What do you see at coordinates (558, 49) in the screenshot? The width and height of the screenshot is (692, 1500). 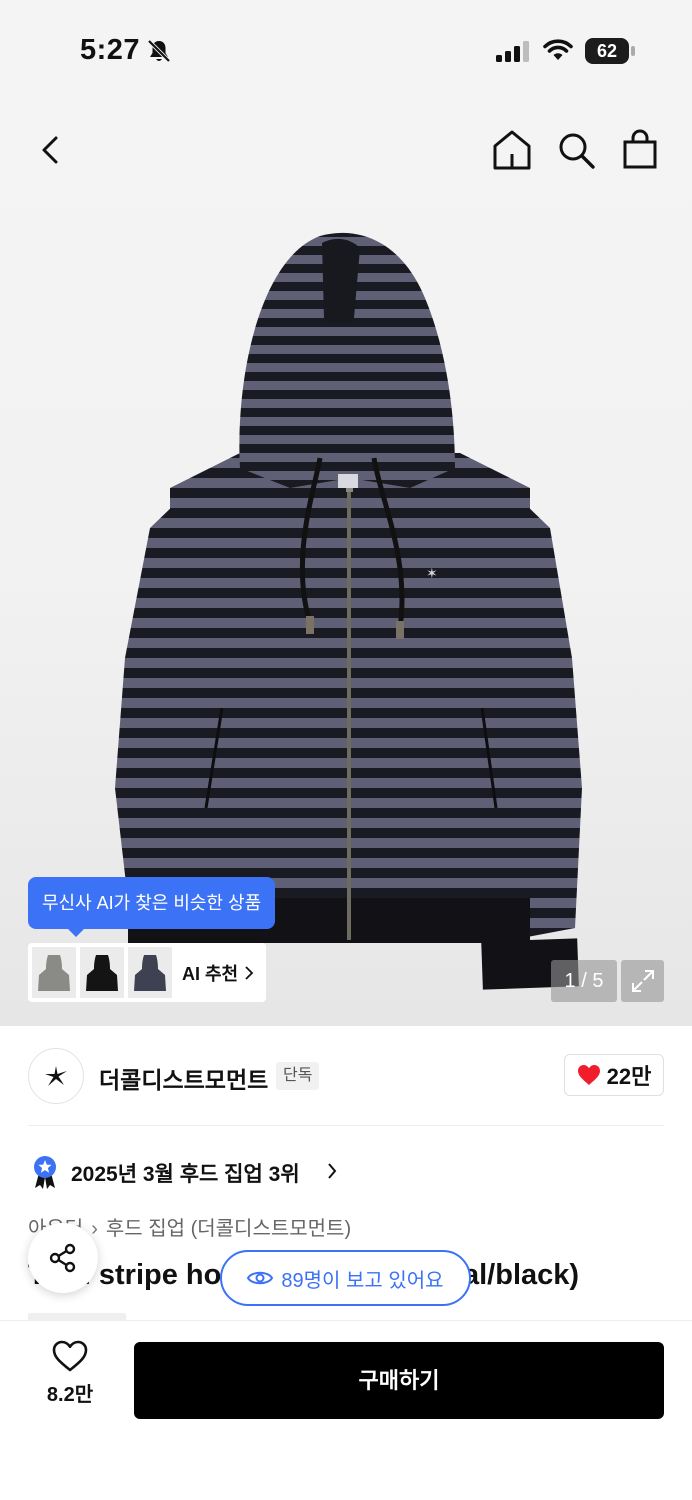 I see `wifi-icon` at bounding box center [558, 49].